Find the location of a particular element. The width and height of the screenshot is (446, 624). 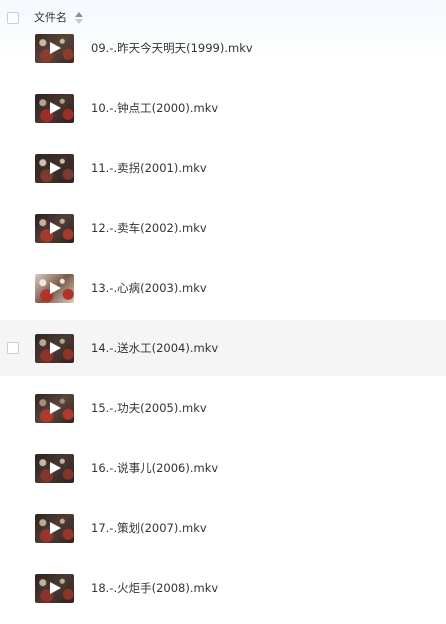

file-row: 17.-.策划(2007).mkv is located at coordinates (223, 528).